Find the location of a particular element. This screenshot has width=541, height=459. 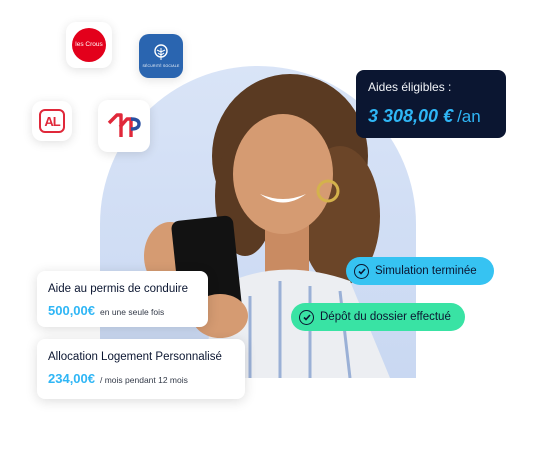

tree-icon is located at coordinates (161, 52).